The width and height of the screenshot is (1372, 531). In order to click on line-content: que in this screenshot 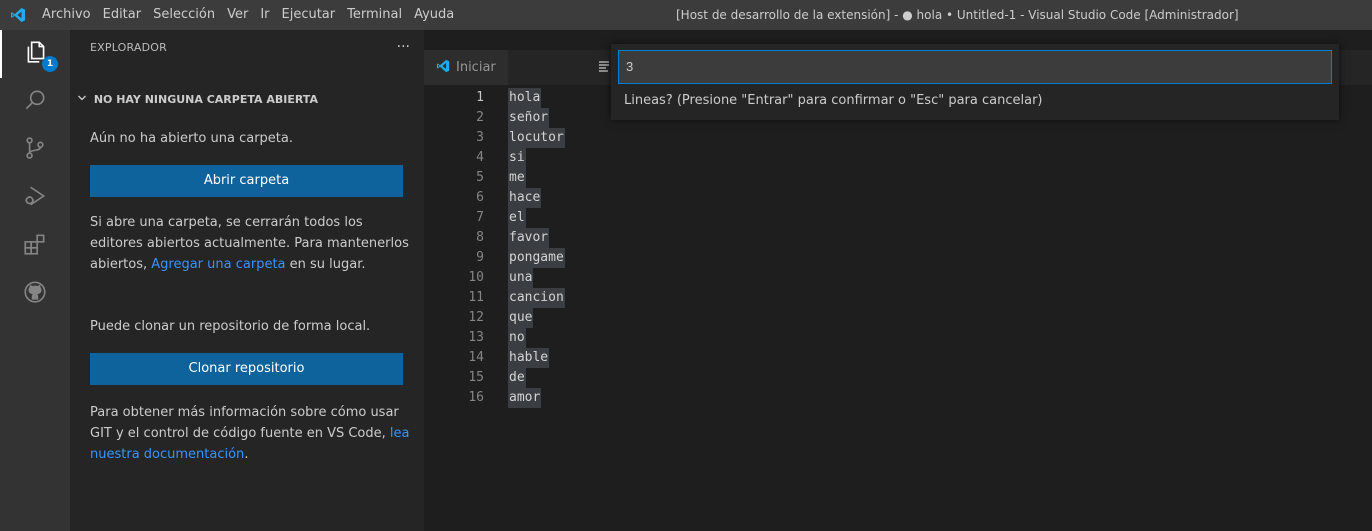, I will do `click(521, 318)`.